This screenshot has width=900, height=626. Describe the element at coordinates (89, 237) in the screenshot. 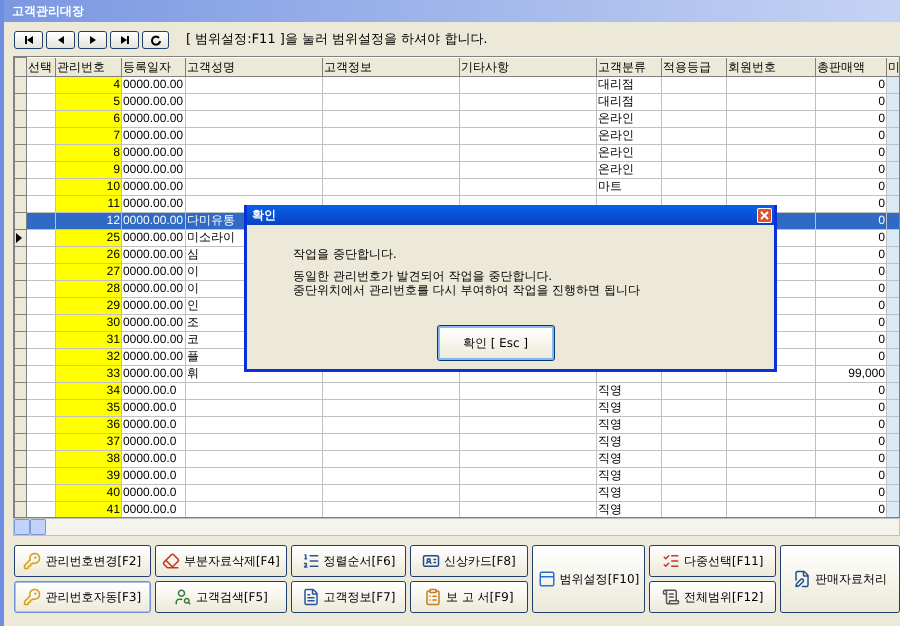

I see `table-cell: 25` at that location.